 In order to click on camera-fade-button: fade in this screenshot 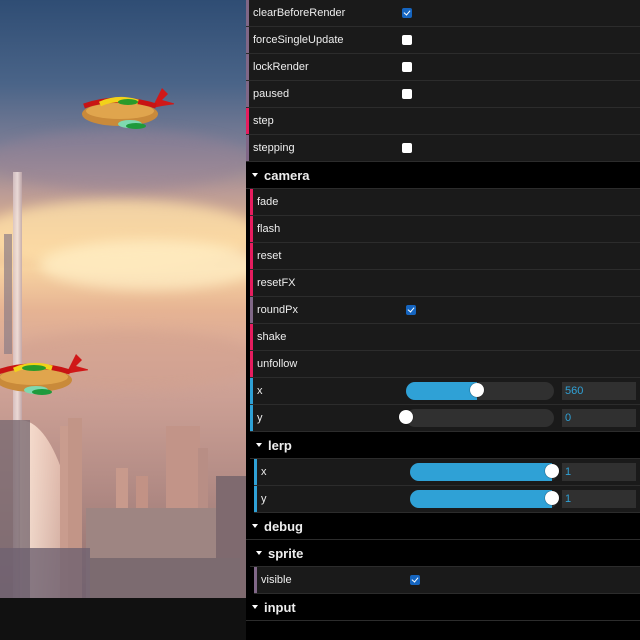, I will do `click(445, 202)`.